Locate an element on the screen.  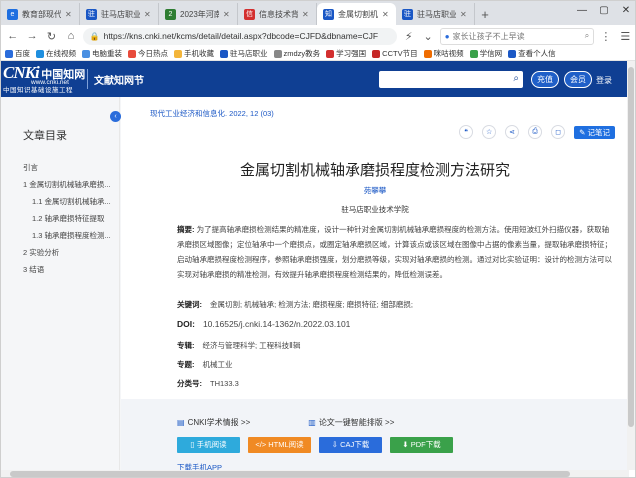
tab-favicon: 知 is located at coordinates (328, 14).